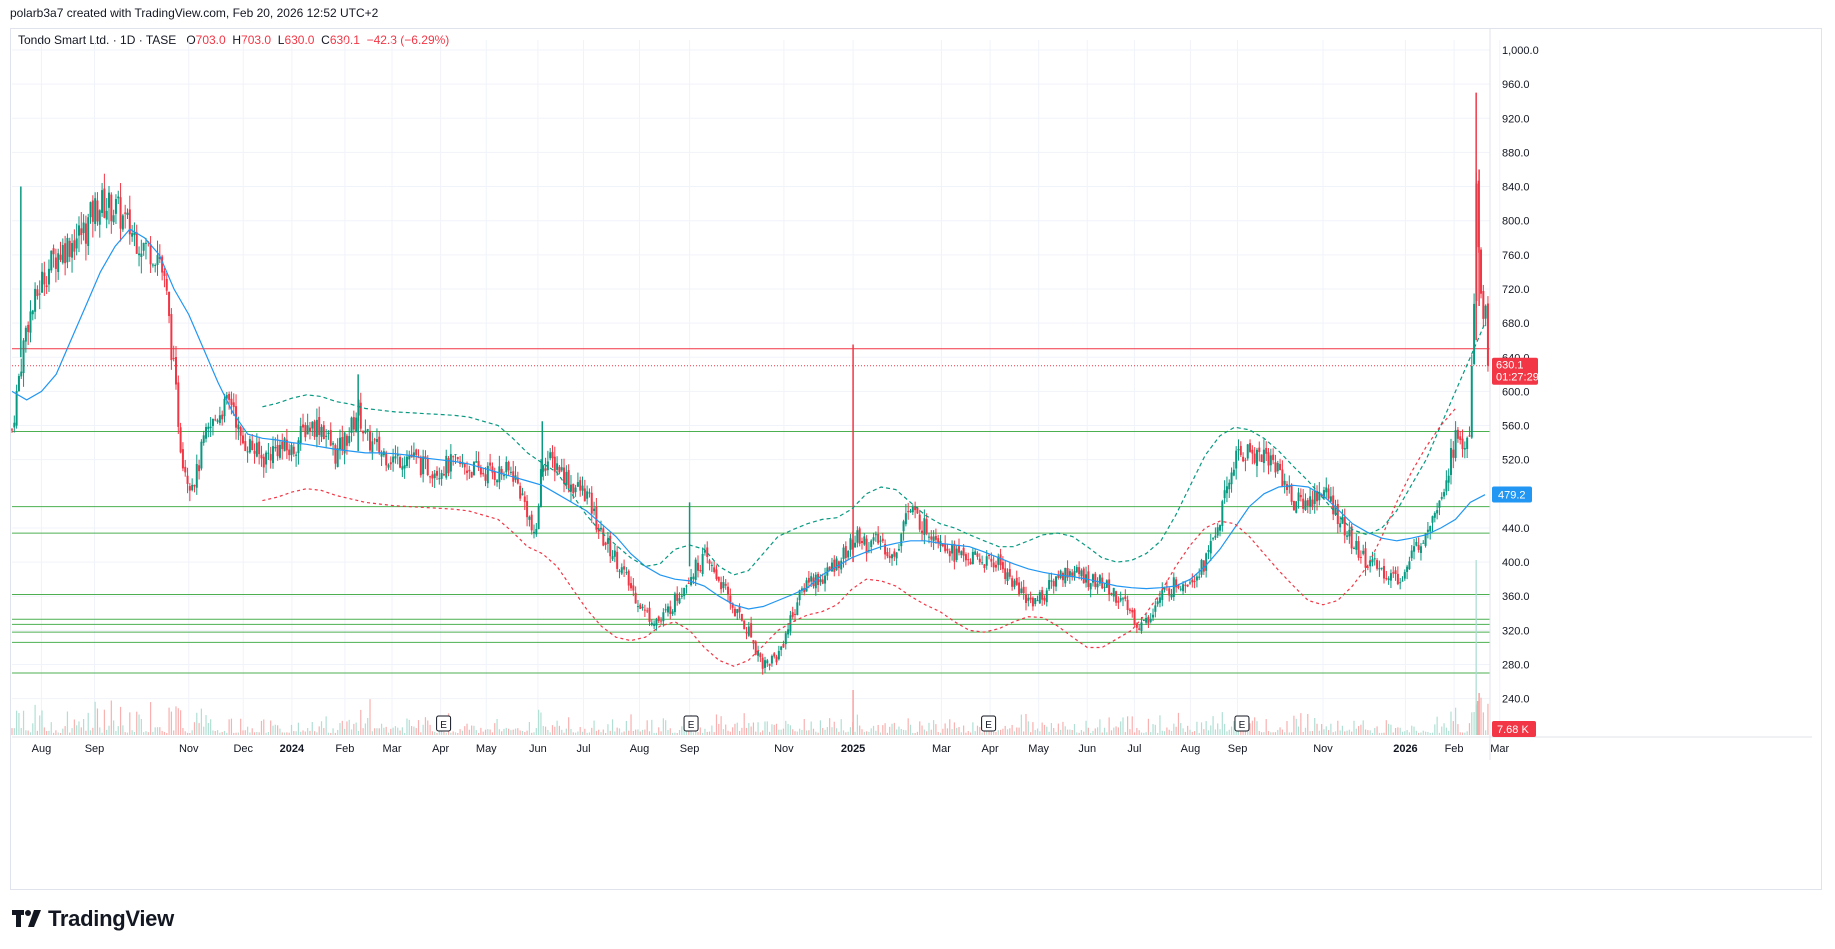 This screenshot has width=1835, height=949. I want to click on y-tick-label: 680.0, so click(1516, 324).